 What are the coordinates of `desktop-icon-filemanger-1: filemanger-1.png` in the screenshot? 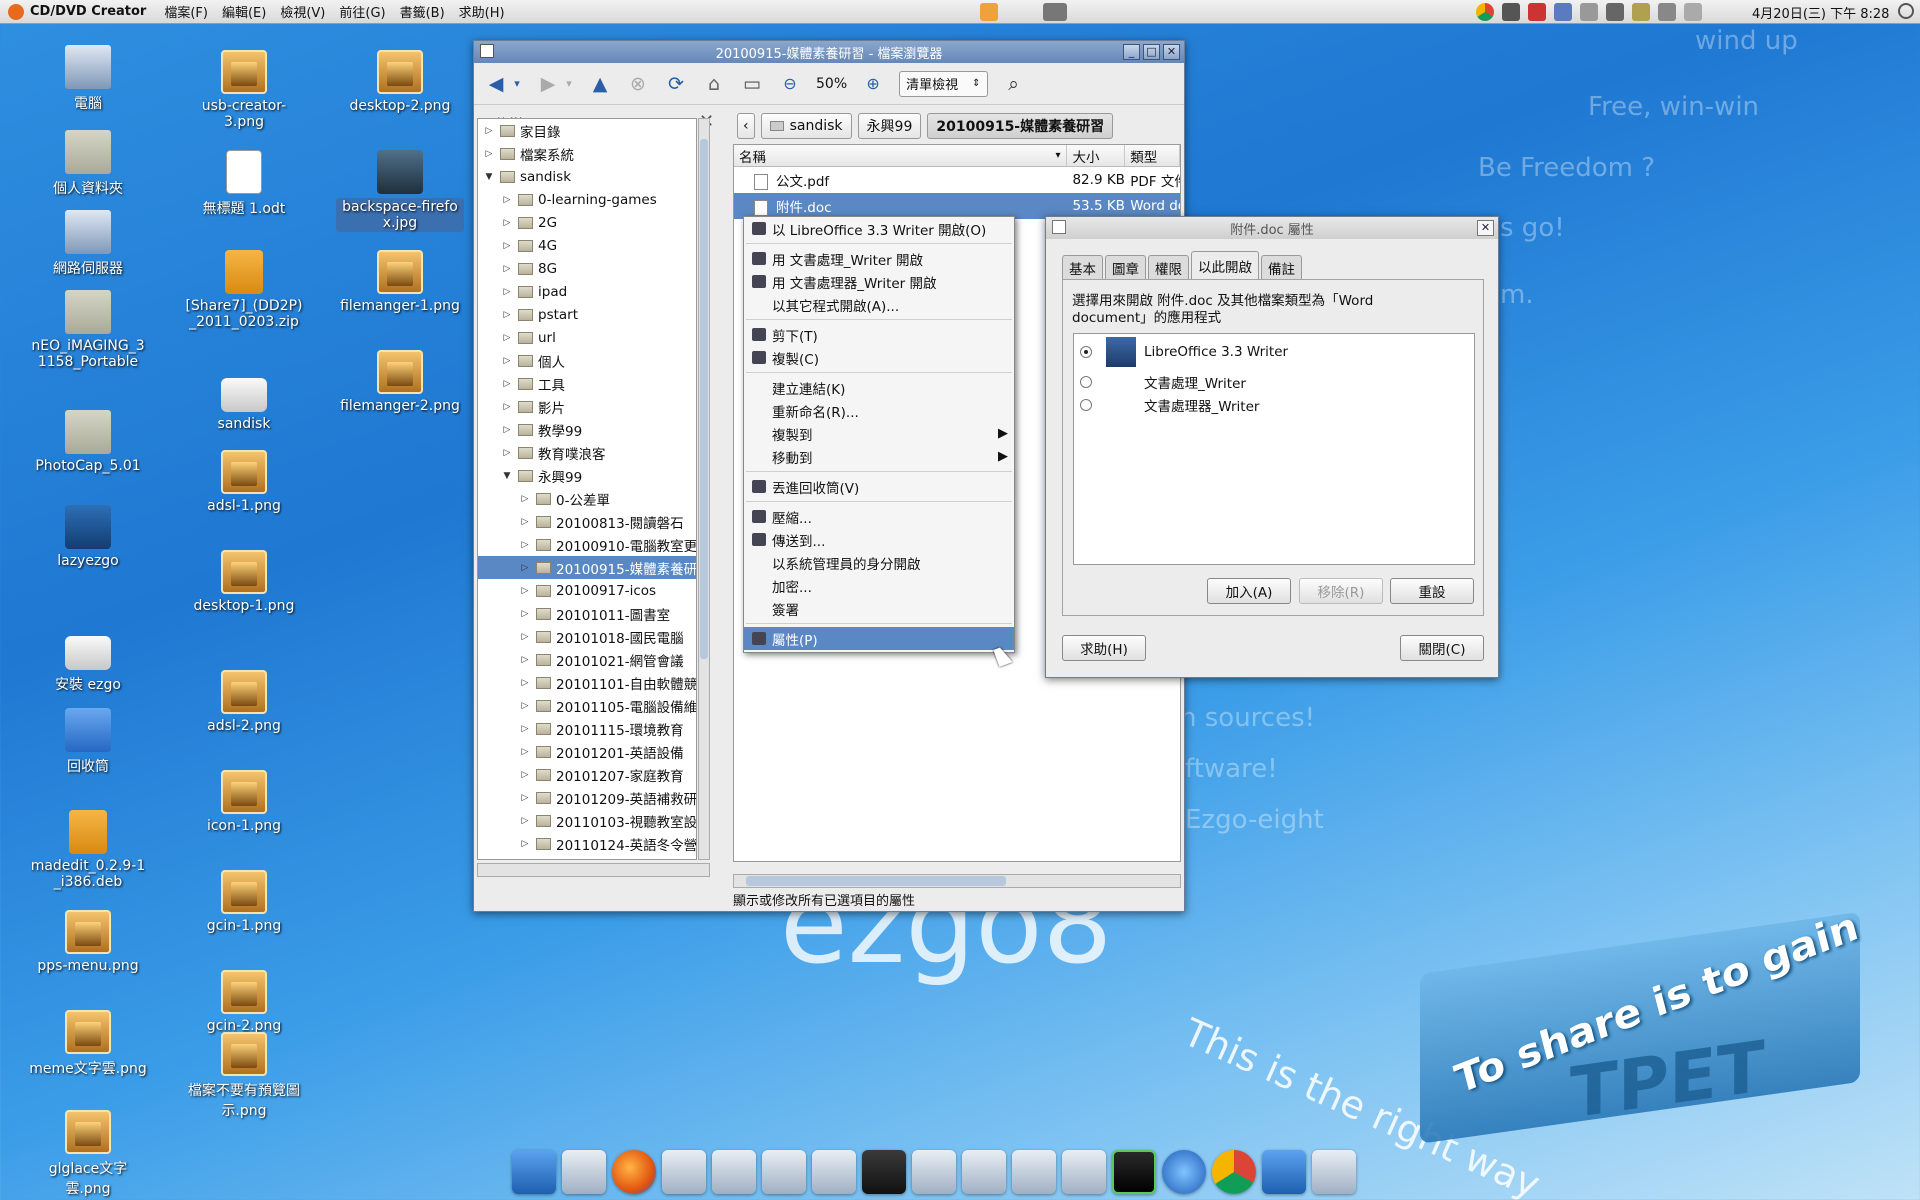 It's located at (400, 282).